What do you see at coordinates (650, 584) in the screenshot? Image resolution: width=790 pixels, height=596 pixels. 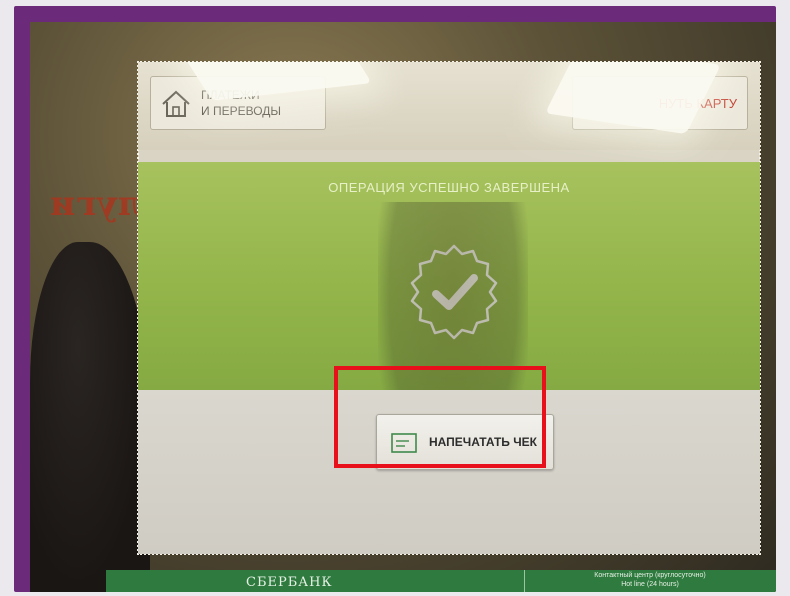 I see `contact-line-2: Hot line (24 hours)` at bounding box center [650, 584].